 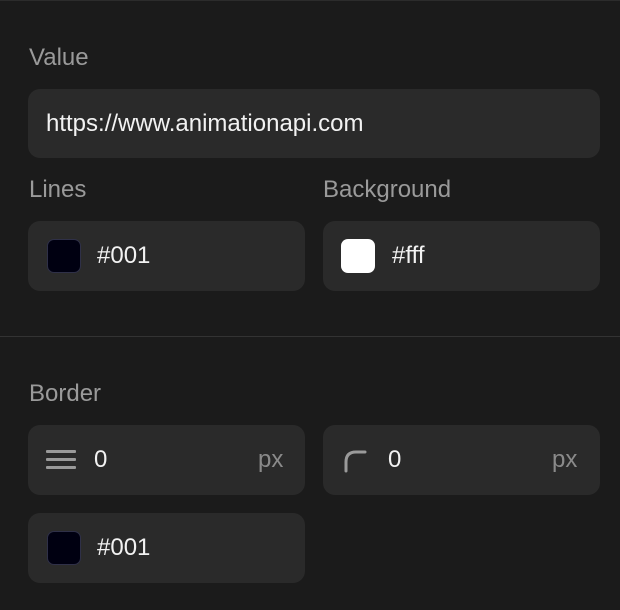 What do you see at coordinates (358, 256) in the screenshot?
I see `background-color-swatch` at bounding box center [358, 256].